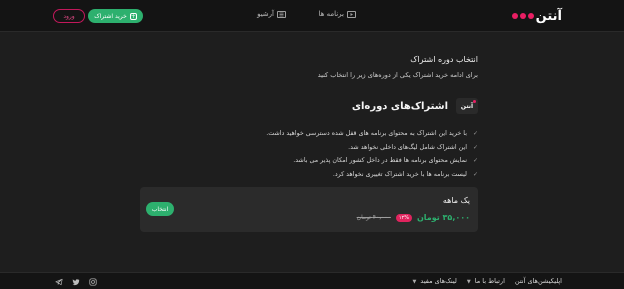 The height and width of the screenshot is (289, 624). Describe the element at coordinates (444, 59) in the screenshot. I see `page-title: انتخاب دوره اشتراک` at that location.